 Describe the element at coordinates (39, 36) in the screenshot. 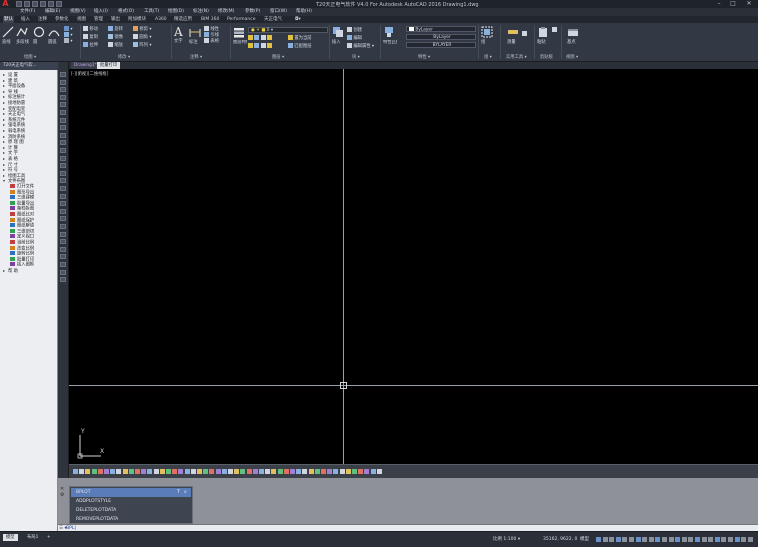

I see `circle-button: 圆` at that location.